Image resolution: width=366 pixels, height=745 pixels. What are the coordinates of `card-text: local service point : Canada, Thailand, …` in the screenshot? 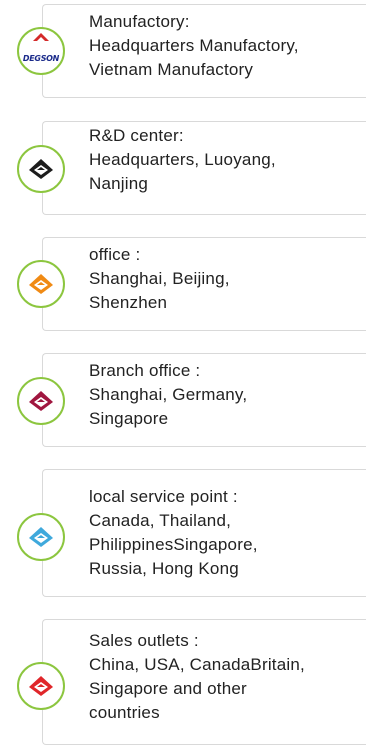 It's located at (226, 533).